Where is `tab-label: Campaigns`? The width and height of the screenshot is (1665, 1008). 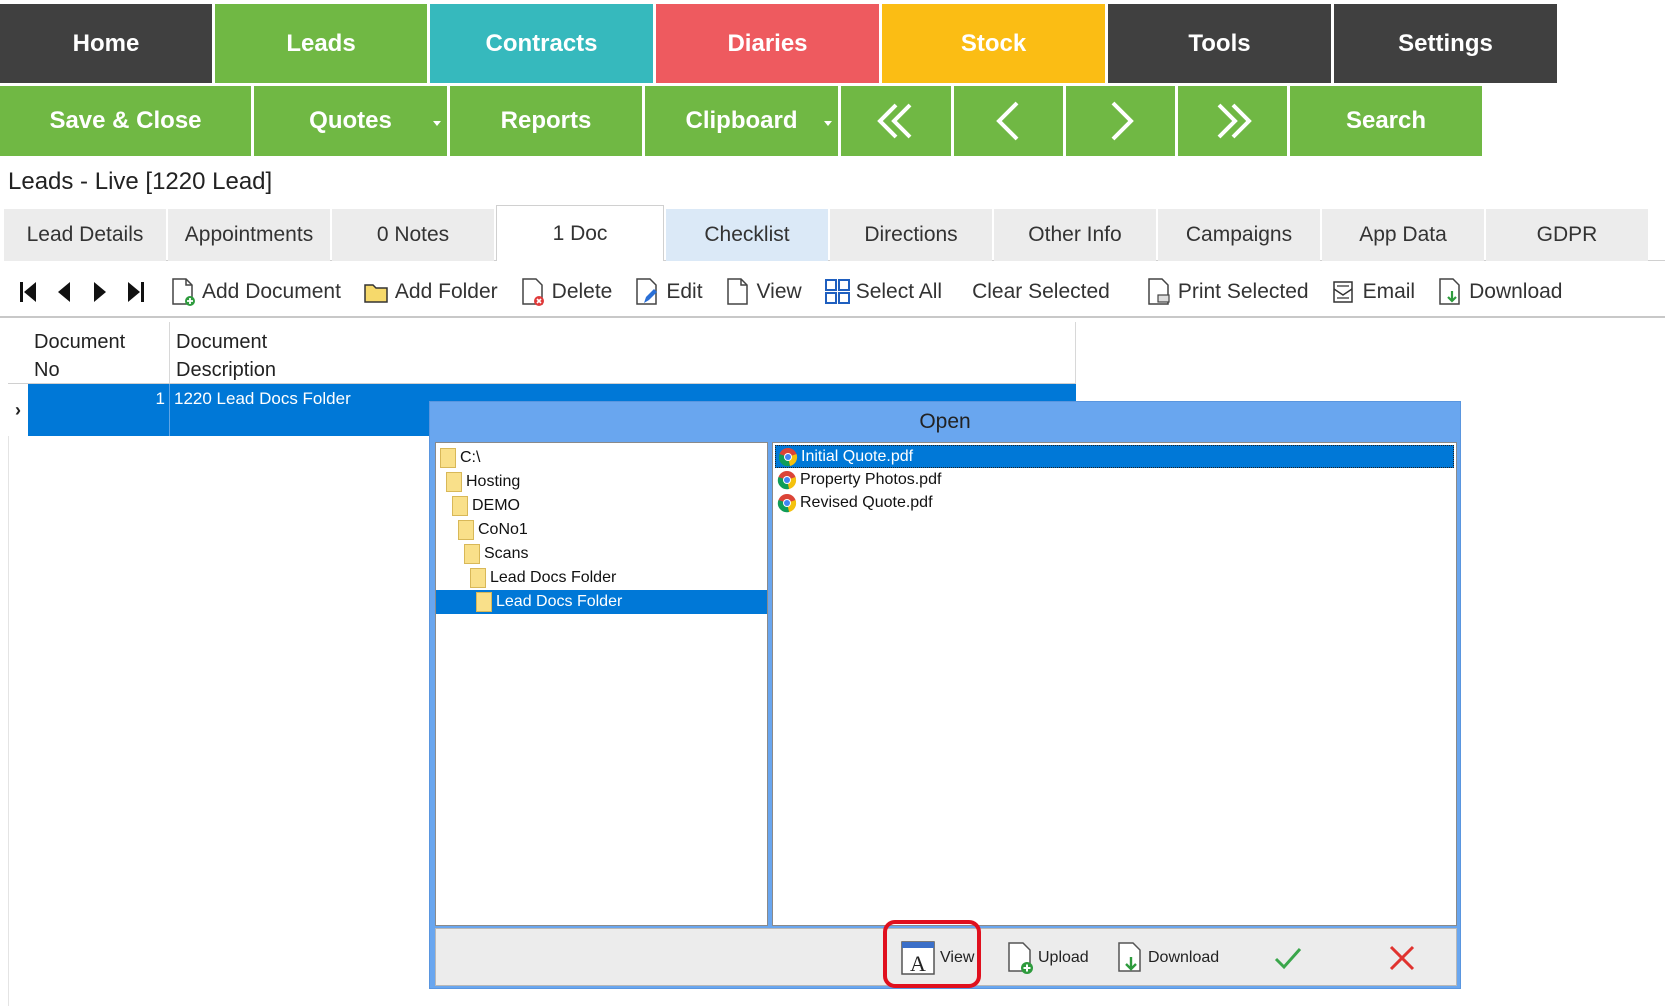
tab-label: Campaigns is located at coordinates (1239, 234).